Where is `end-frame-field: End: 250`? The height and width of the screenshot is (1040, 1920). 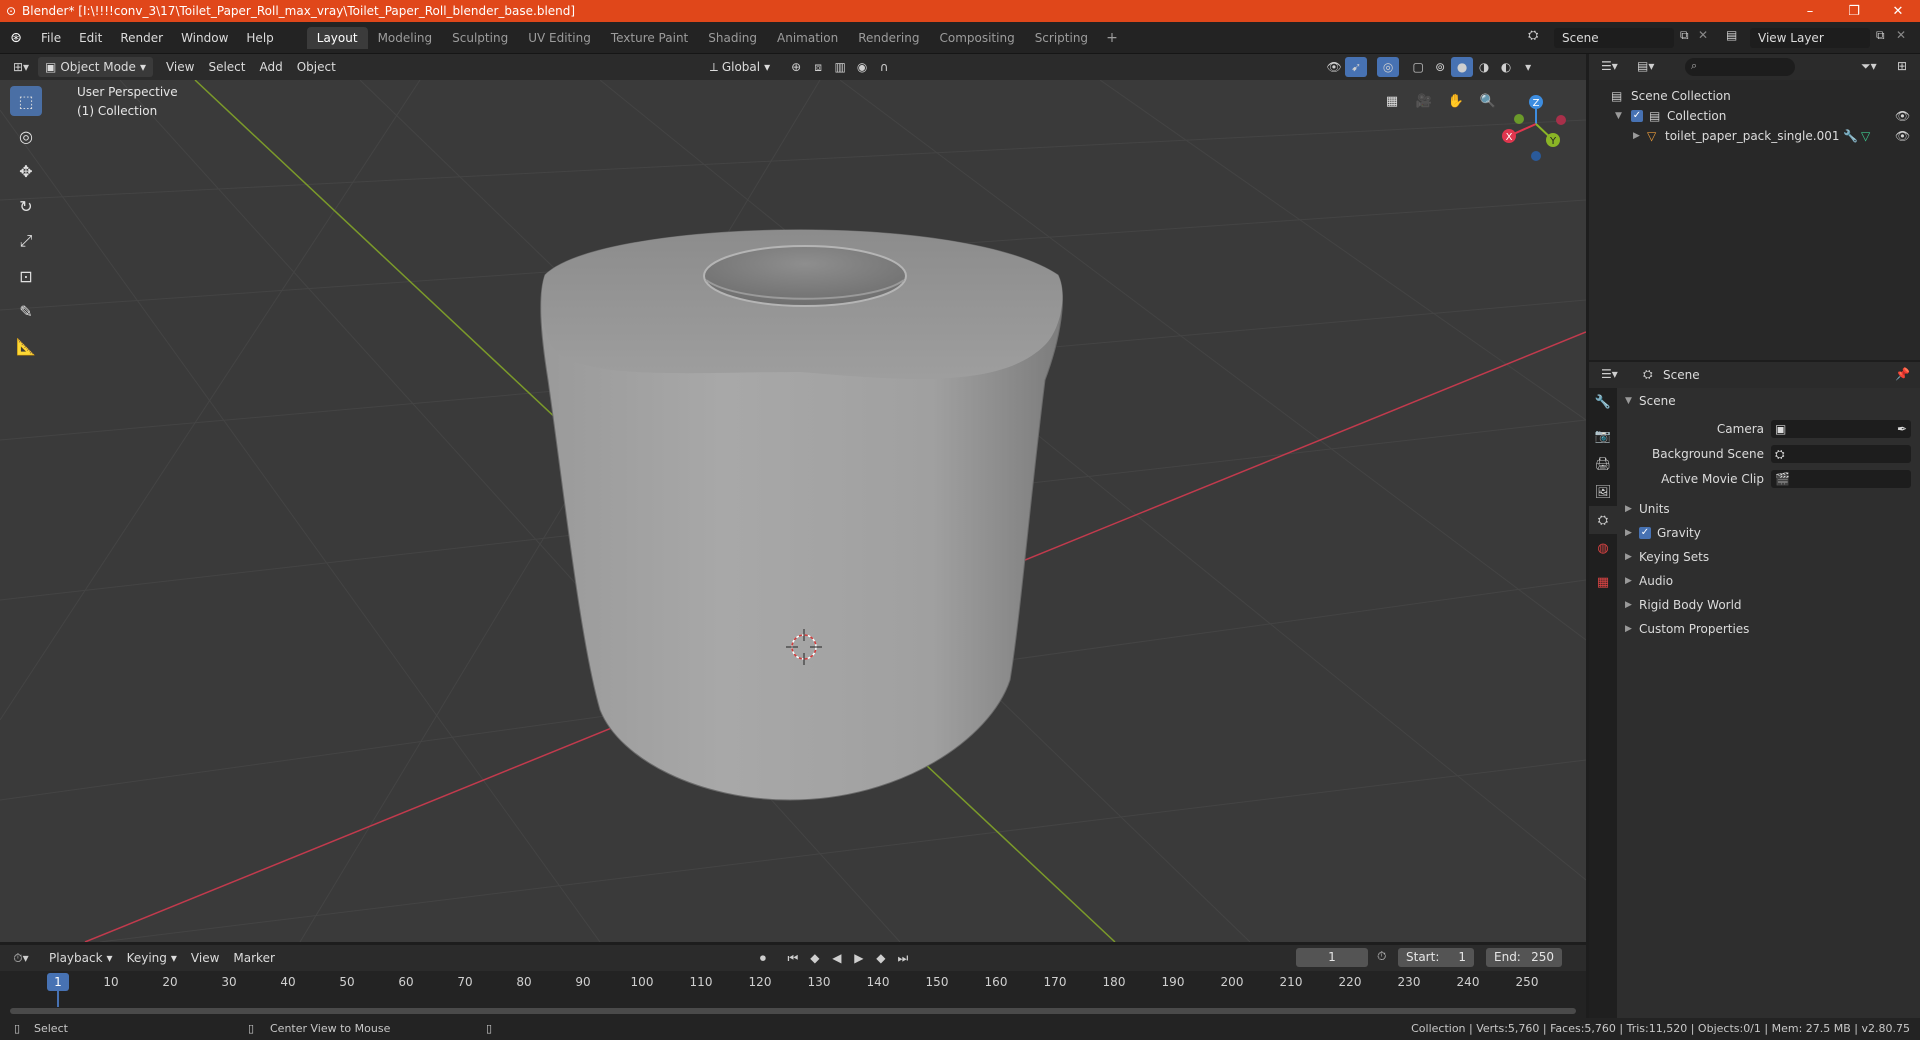
end-frame-field: End: 250 is located at coordinates (1524, 957).